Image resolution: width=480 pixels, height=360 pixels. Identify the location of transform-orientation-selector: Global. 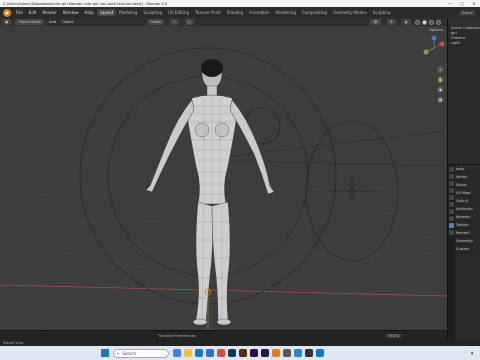
(156, 22).